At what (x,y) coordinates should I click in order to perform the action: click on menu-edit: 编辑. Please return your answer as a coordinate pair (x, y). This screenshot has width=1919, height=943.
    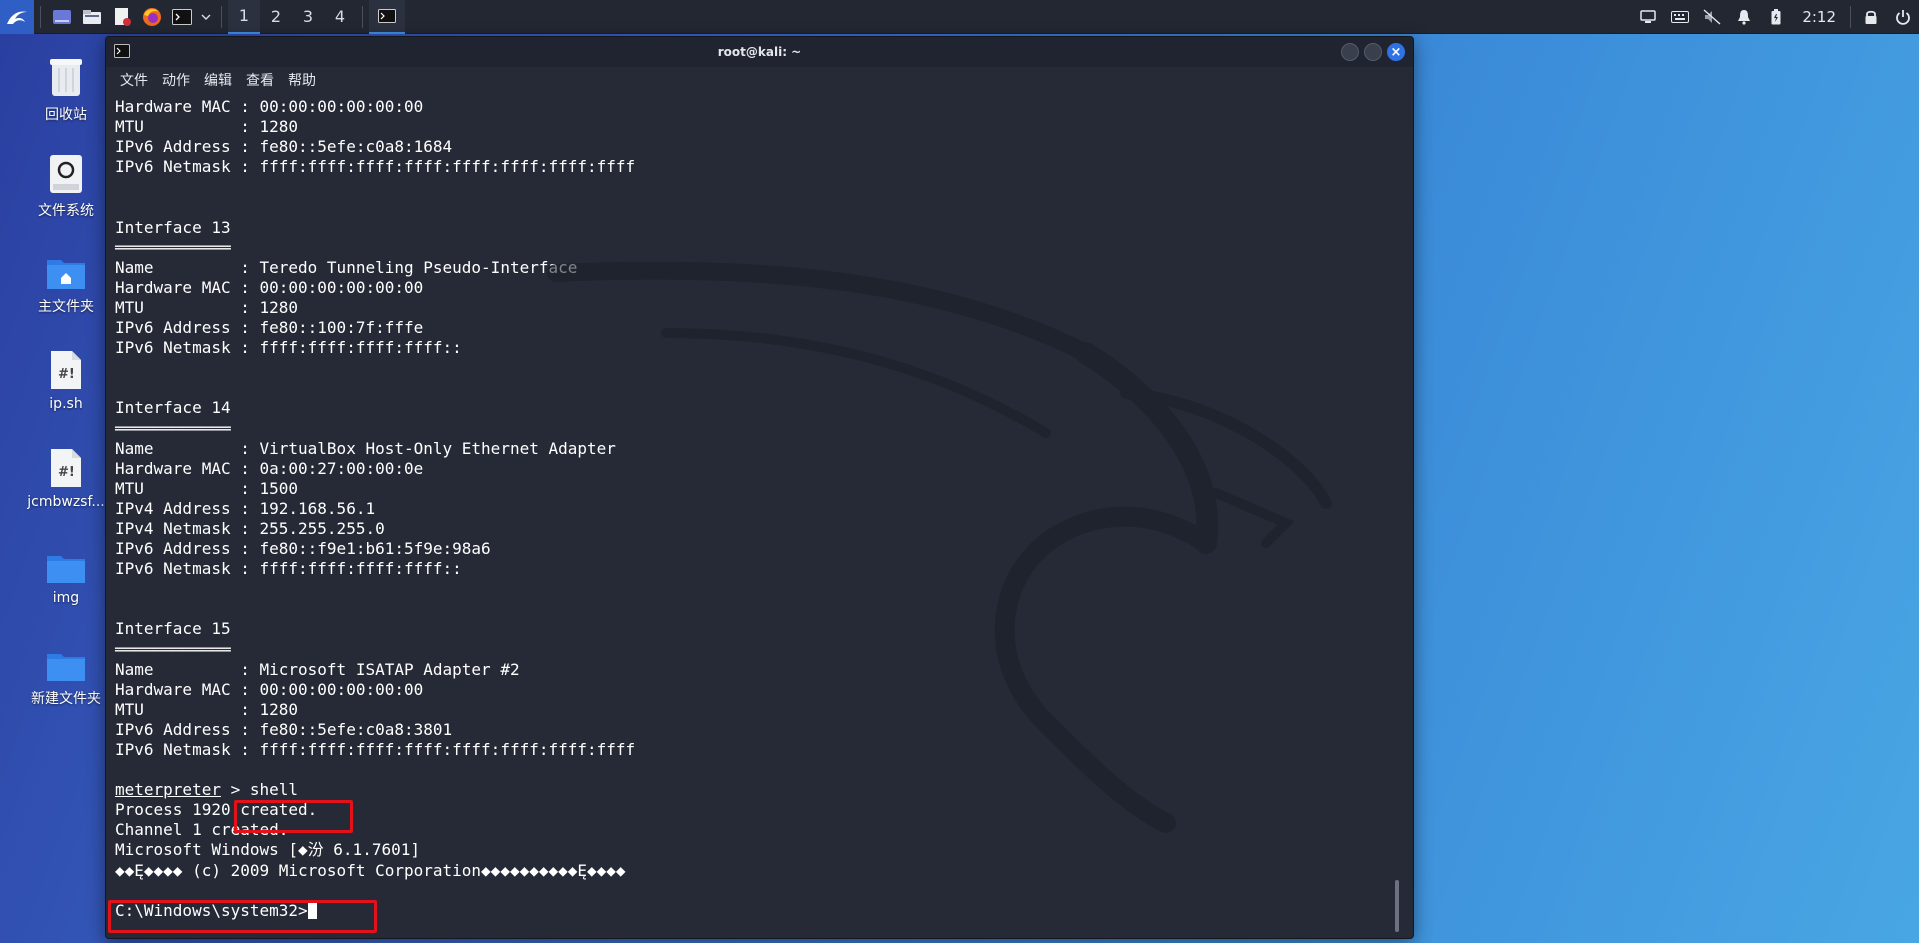
    Looking at the image, I should click on (218, 80).